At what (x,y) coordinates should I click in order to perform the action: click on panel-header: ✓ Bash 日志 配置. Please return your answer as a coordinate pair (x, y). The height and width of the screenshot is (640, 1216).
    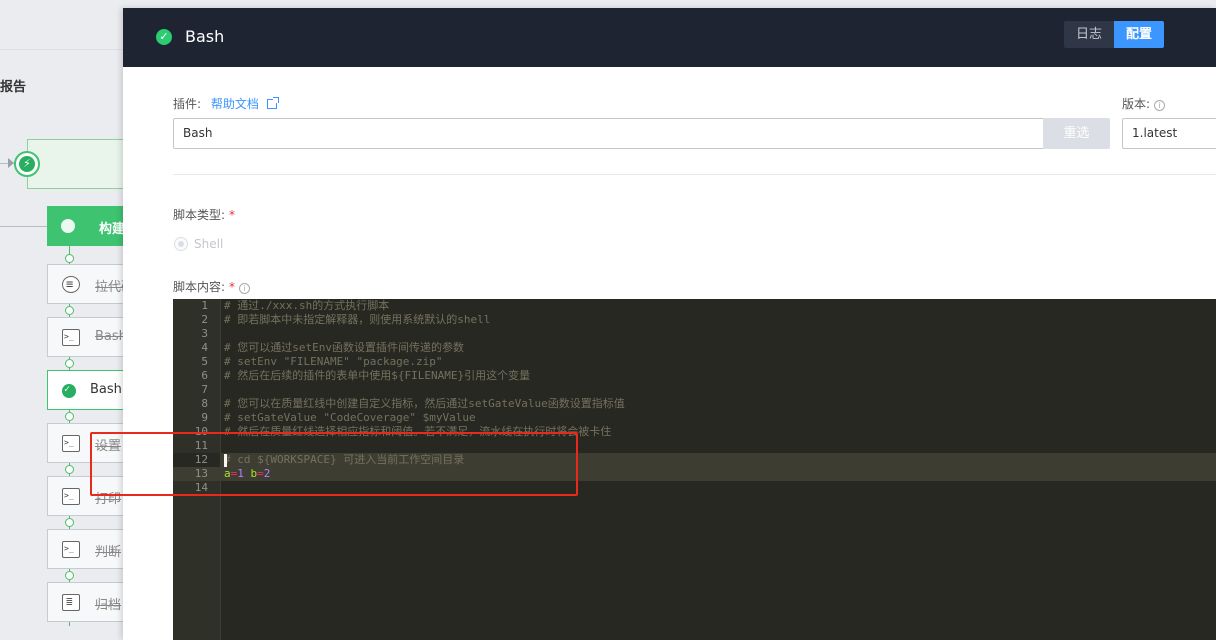
    Looking at the image, I should click on (669, 37).